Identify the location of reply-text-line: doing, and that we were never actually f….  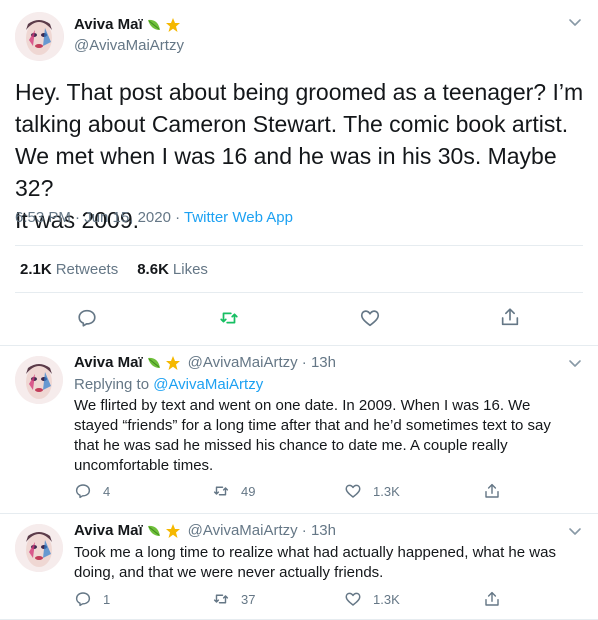
(229, 572).